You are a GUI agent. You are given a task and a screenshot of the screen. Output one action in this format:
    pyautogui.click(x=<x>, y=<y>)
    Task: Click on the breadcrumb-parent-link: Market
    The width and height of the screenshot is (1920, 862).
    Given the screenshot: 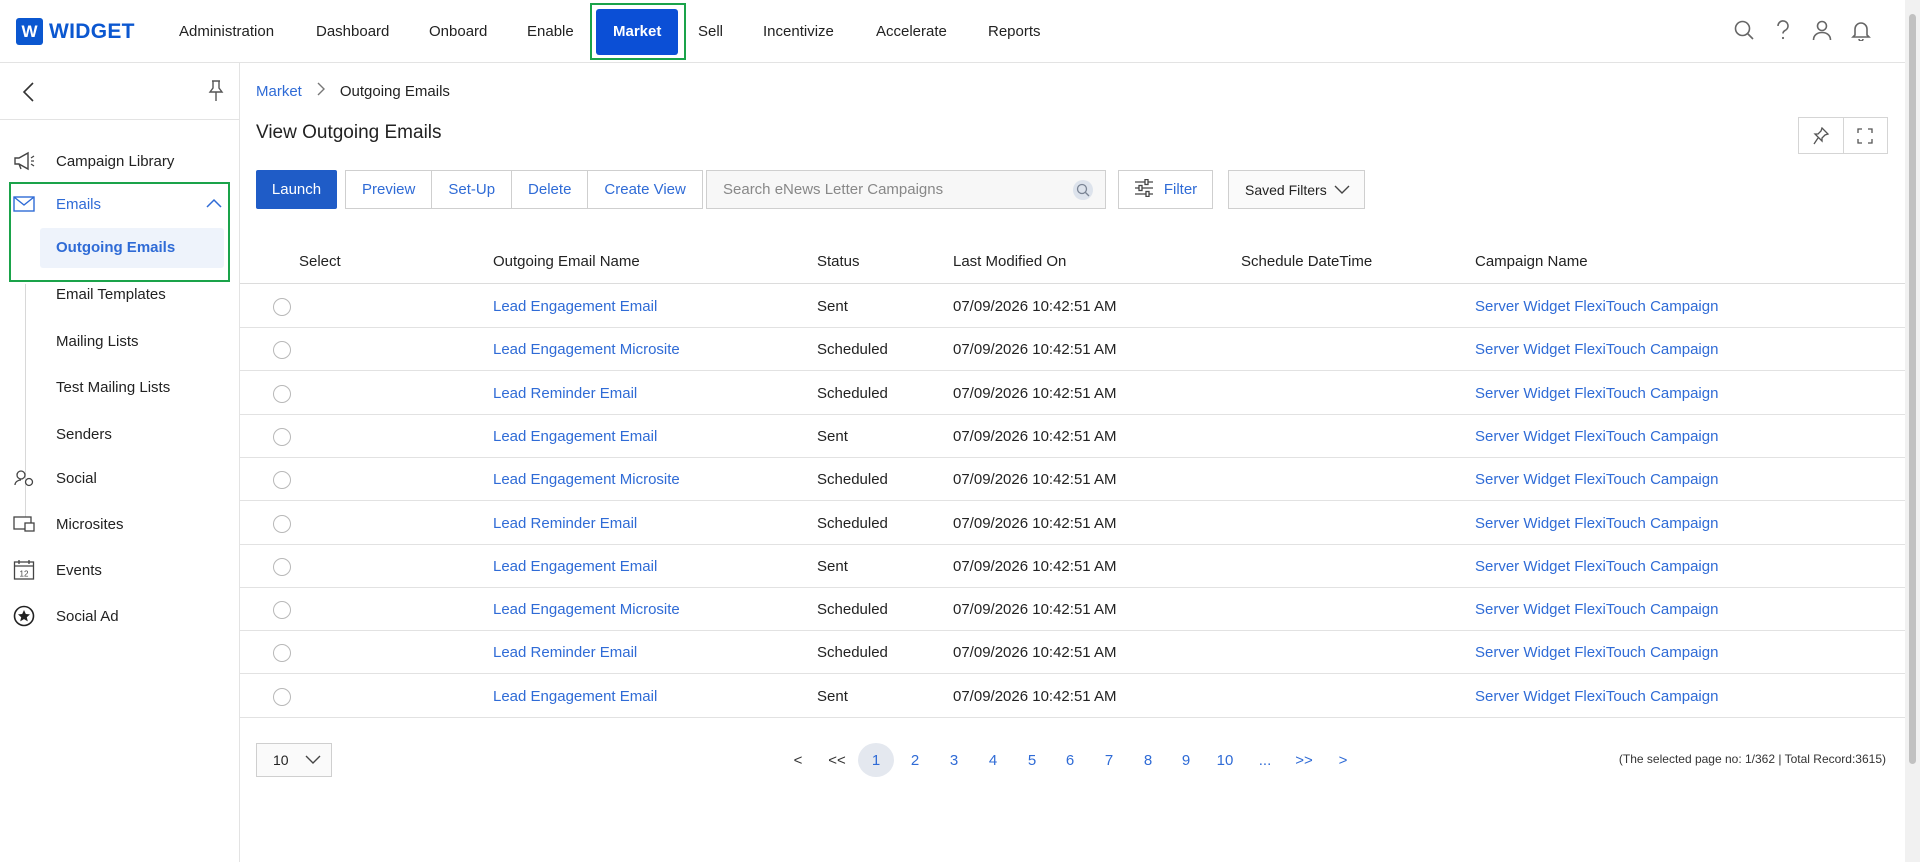 What is the action you would take?
    pyautogui.click(x=279, y=91)
    